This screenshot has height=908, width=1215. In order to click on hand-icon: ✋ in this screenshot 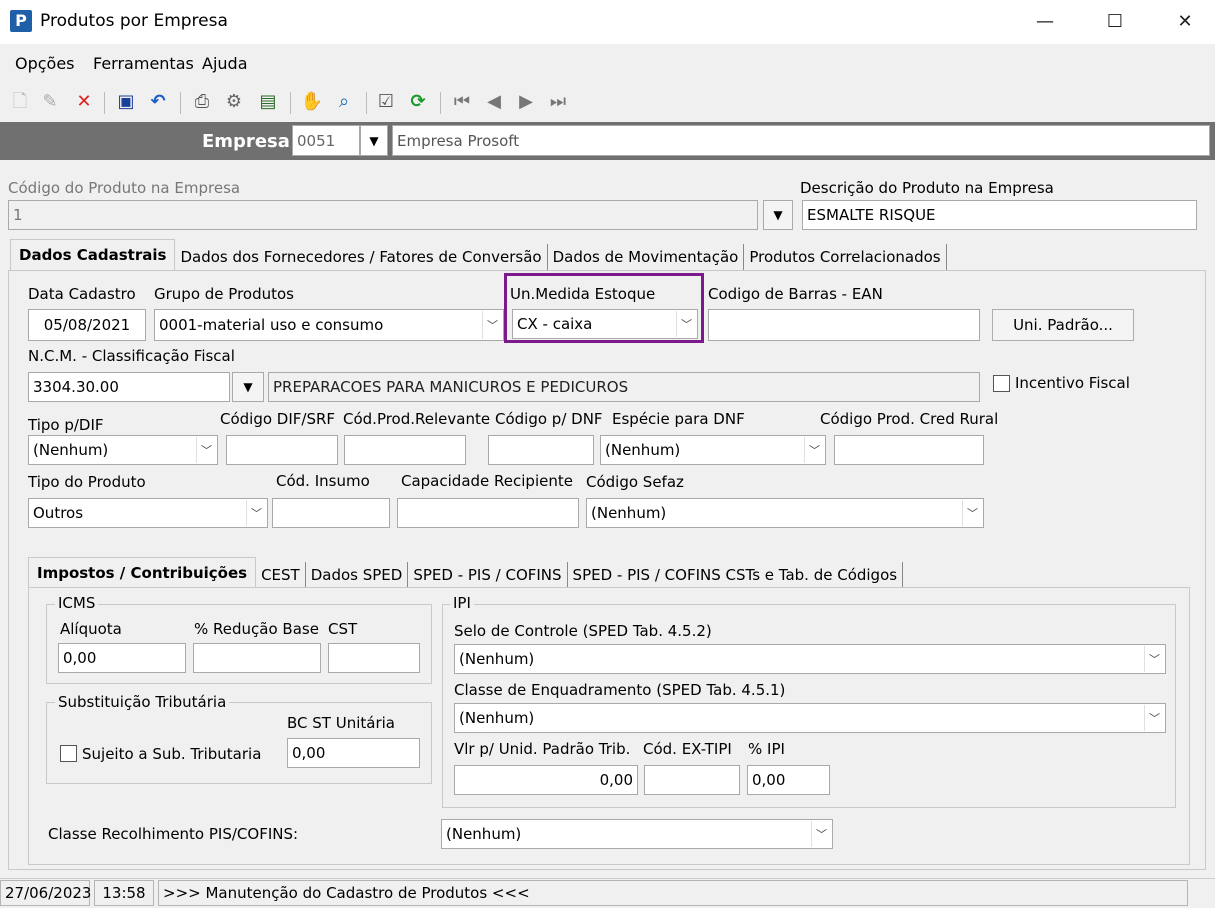, I will do `click(312, 102)`.